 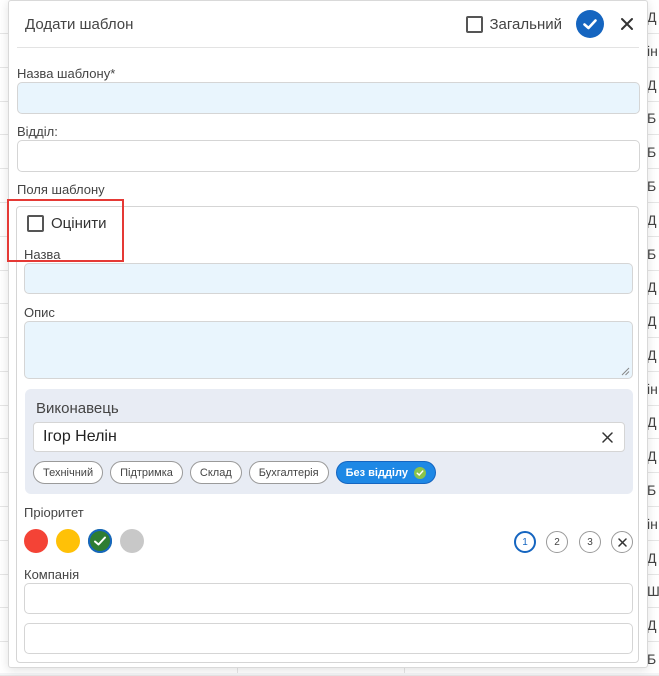 I want to click on clear-assignee-button, so click(x=607, y=437).